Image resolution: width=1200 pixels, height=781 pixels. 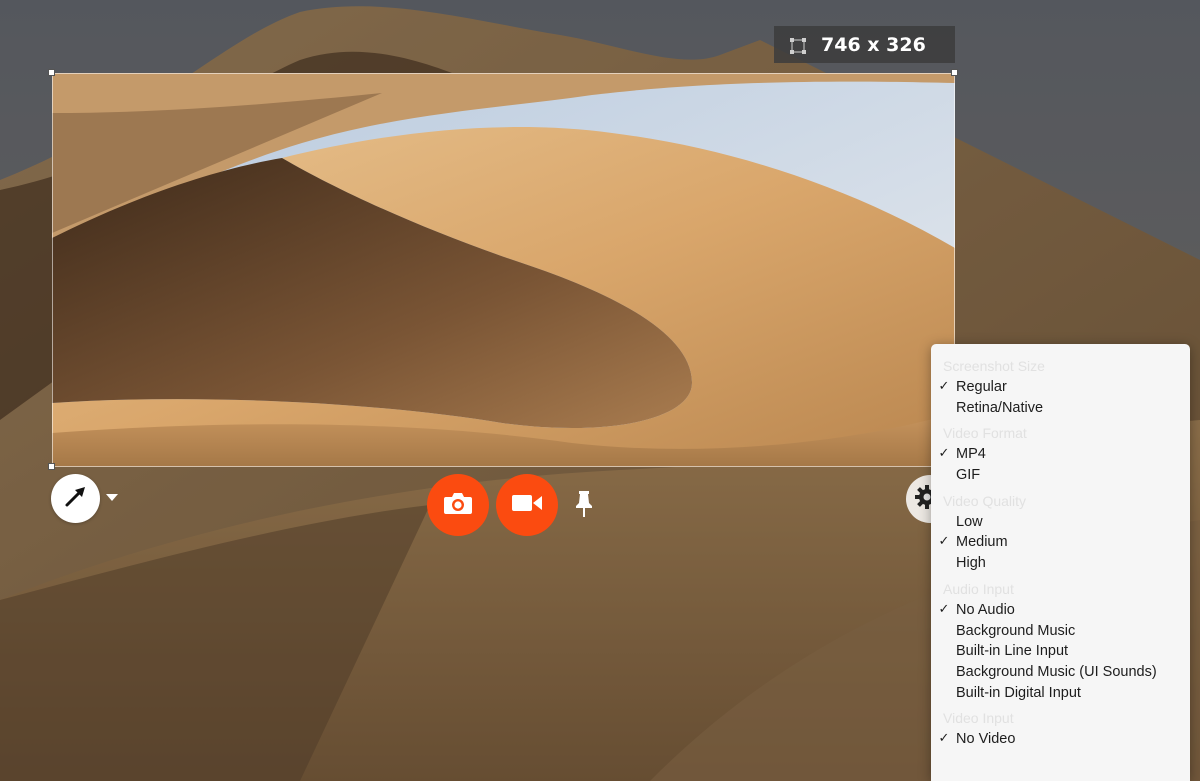 I want to click on dim-overlay-top, so click(x=600, y=36).